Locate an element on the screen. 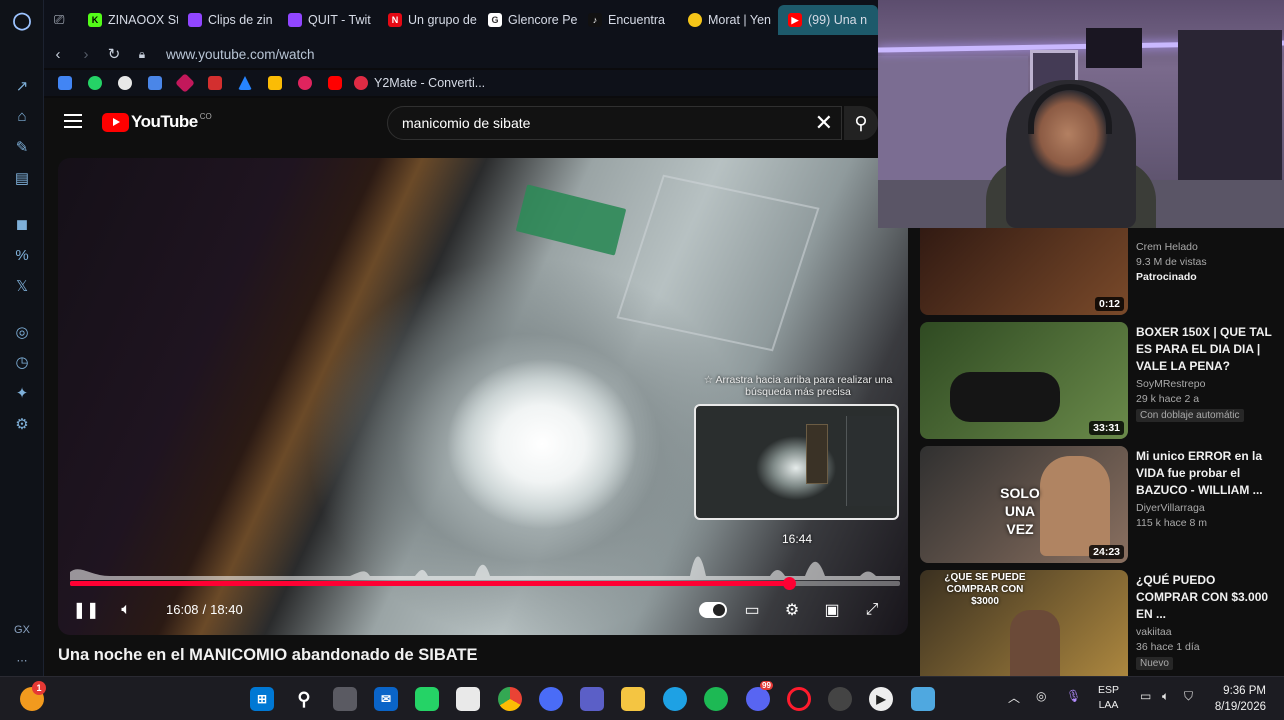  x-twitter-icon: 𝕏 is located at coordinates (22, 286).